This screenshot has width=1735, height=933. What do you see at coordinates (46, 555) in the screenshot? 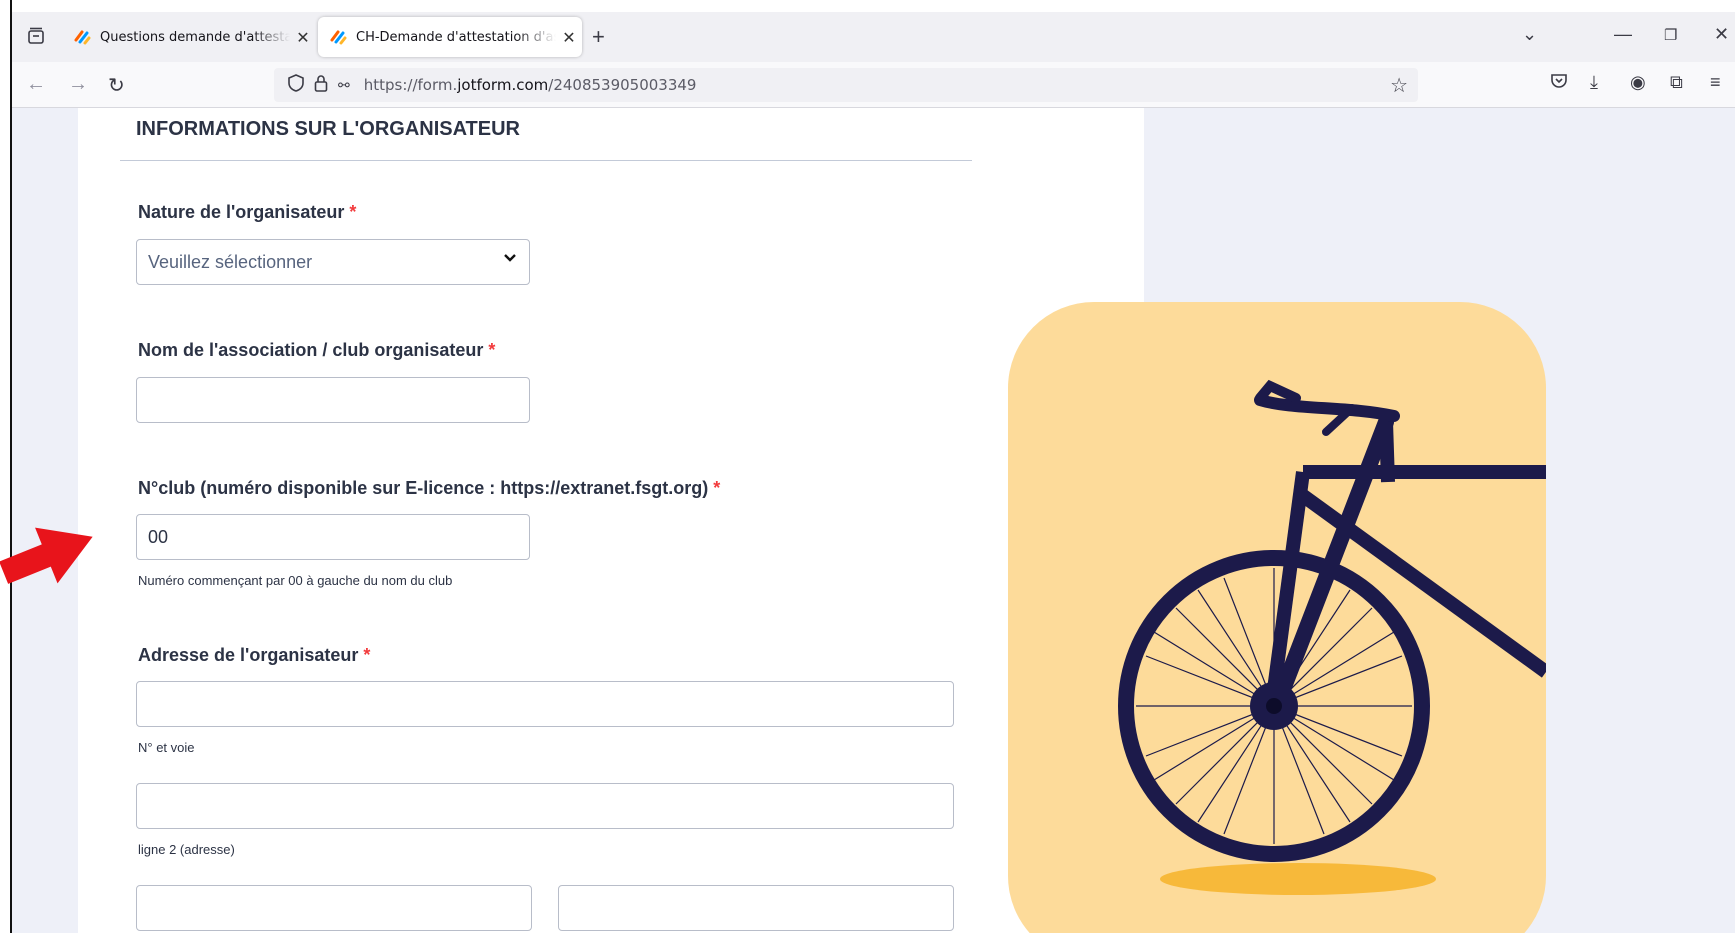
I see `annotation-arrow` at bounding box center [46, 555].